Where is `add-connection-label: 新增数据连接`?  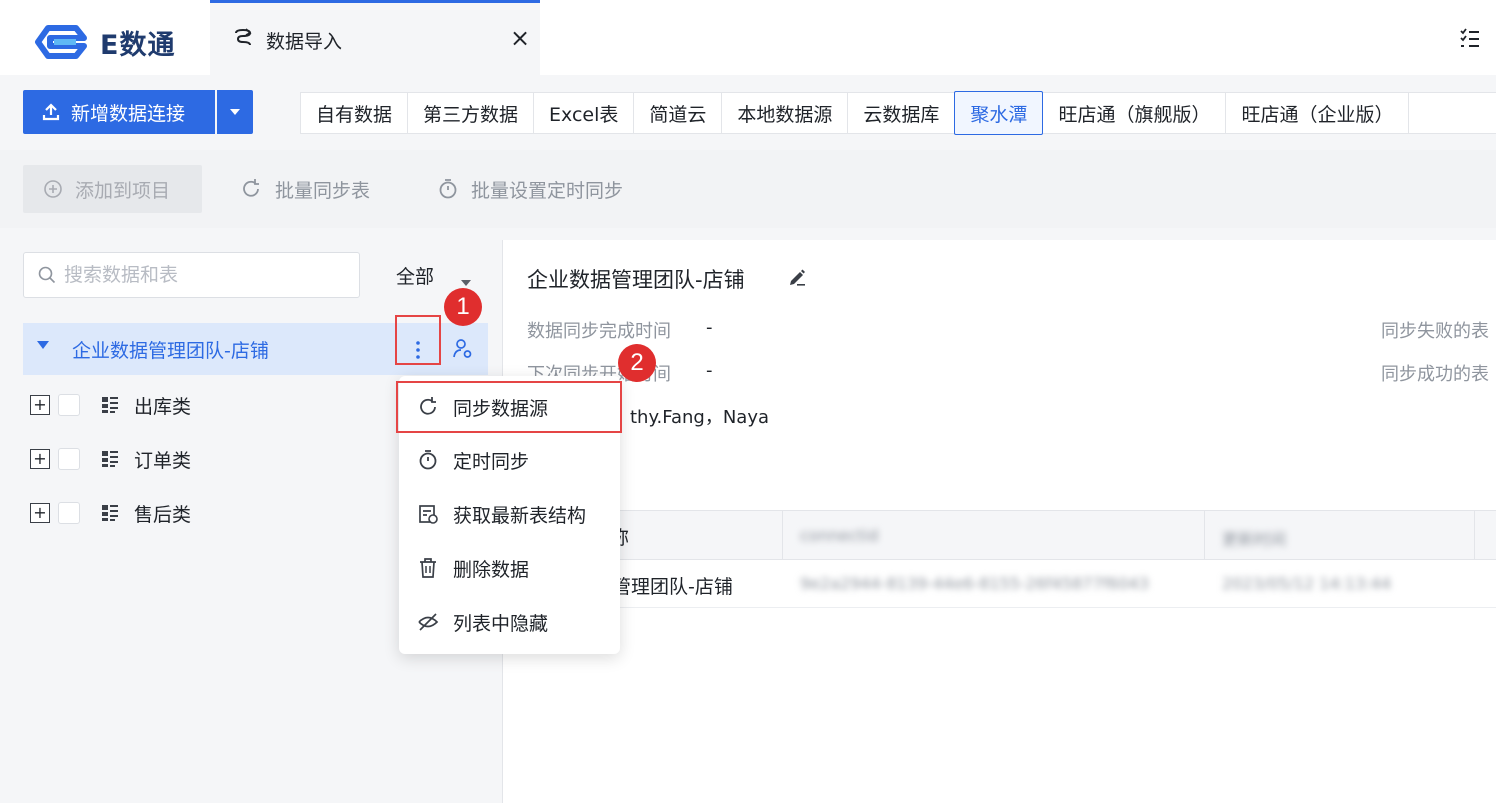
add-connection-label: 新增数据连接 is located at coordinates (128, 113).